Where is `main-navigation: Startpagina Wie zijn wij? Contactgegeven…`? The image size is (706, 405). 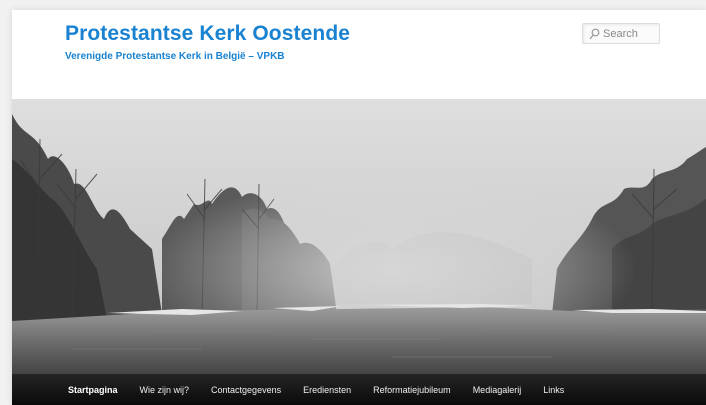
main-navigation: Startpagina Wie zijn wij? Contactgegeven… is located at coordinates (359, 389).